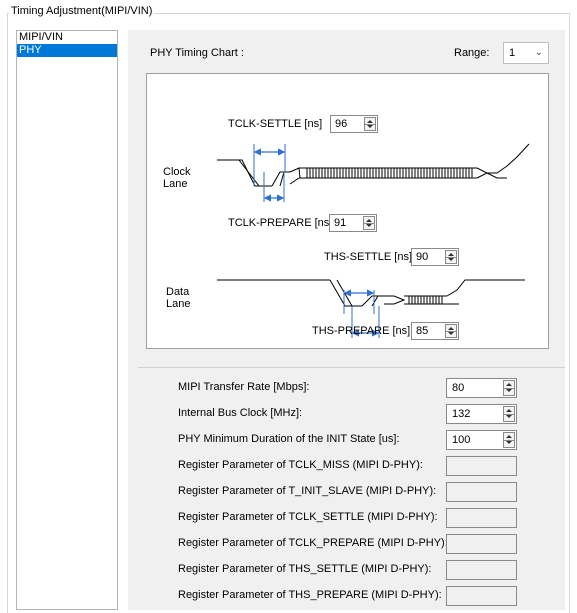  What do you see at coordinates (82, 11) in the screenshot?
I see `group-title: Timing Adjustment(MIPI/VIN)` at bounding box center [82, 11].